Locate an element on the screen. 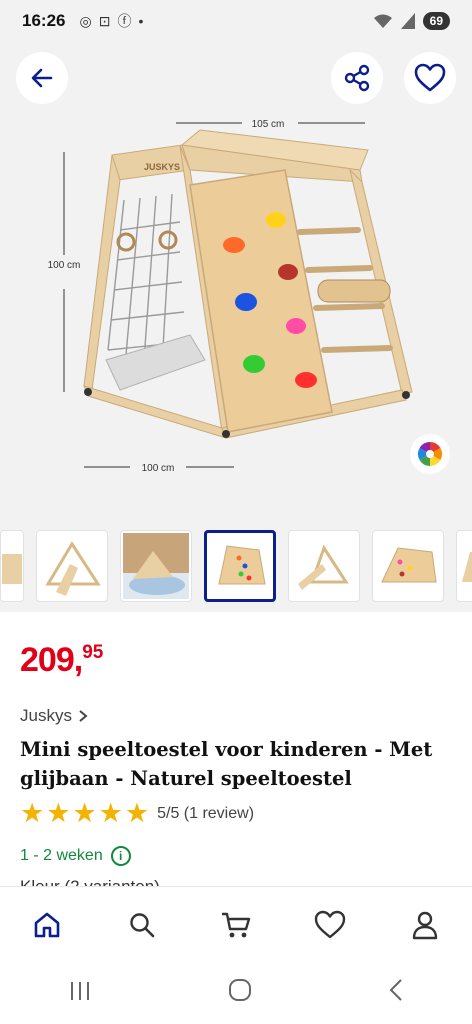 This screenshot has height=1024, width=472. brand-name: Juskys is located at coordinates (46, 715).